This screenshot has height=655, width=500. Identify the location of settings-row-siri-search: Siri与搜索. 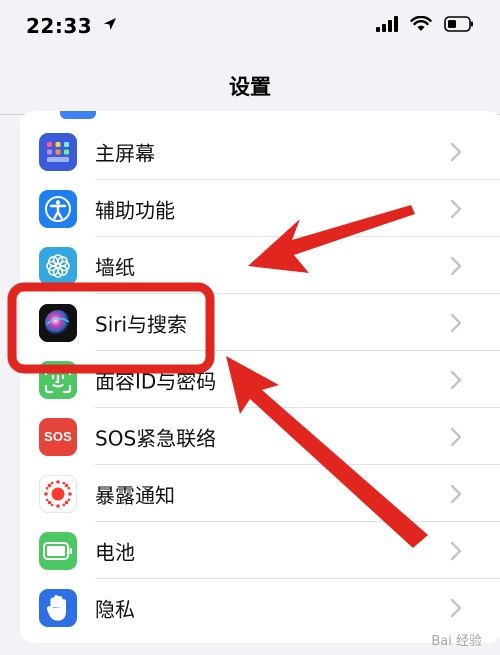
(260, 322).